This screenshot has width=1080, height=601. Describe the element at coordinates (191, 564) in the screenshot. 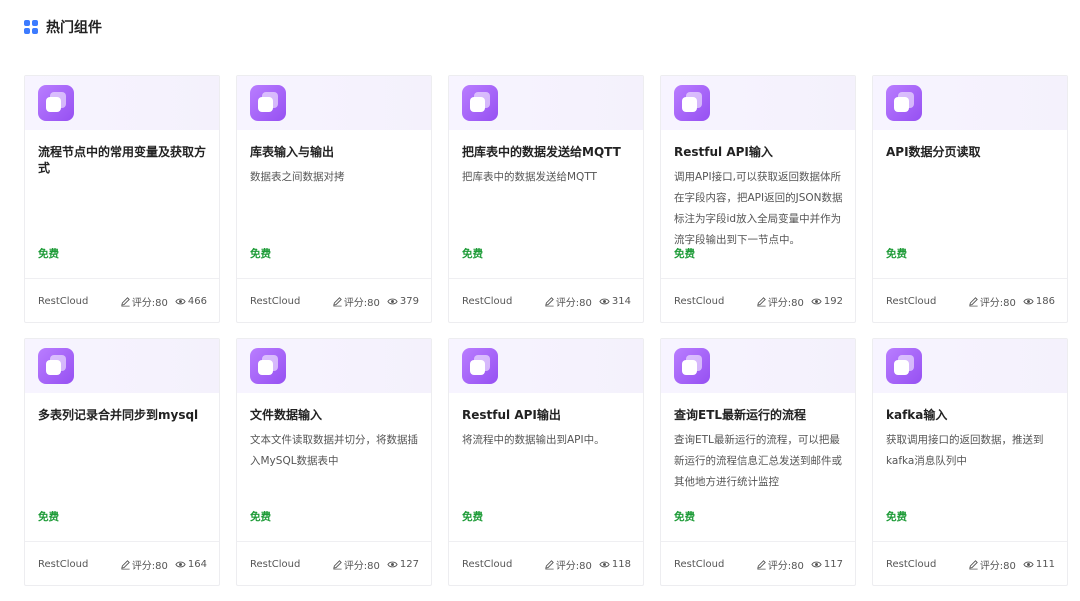

I see `card-views: 164` at that location.